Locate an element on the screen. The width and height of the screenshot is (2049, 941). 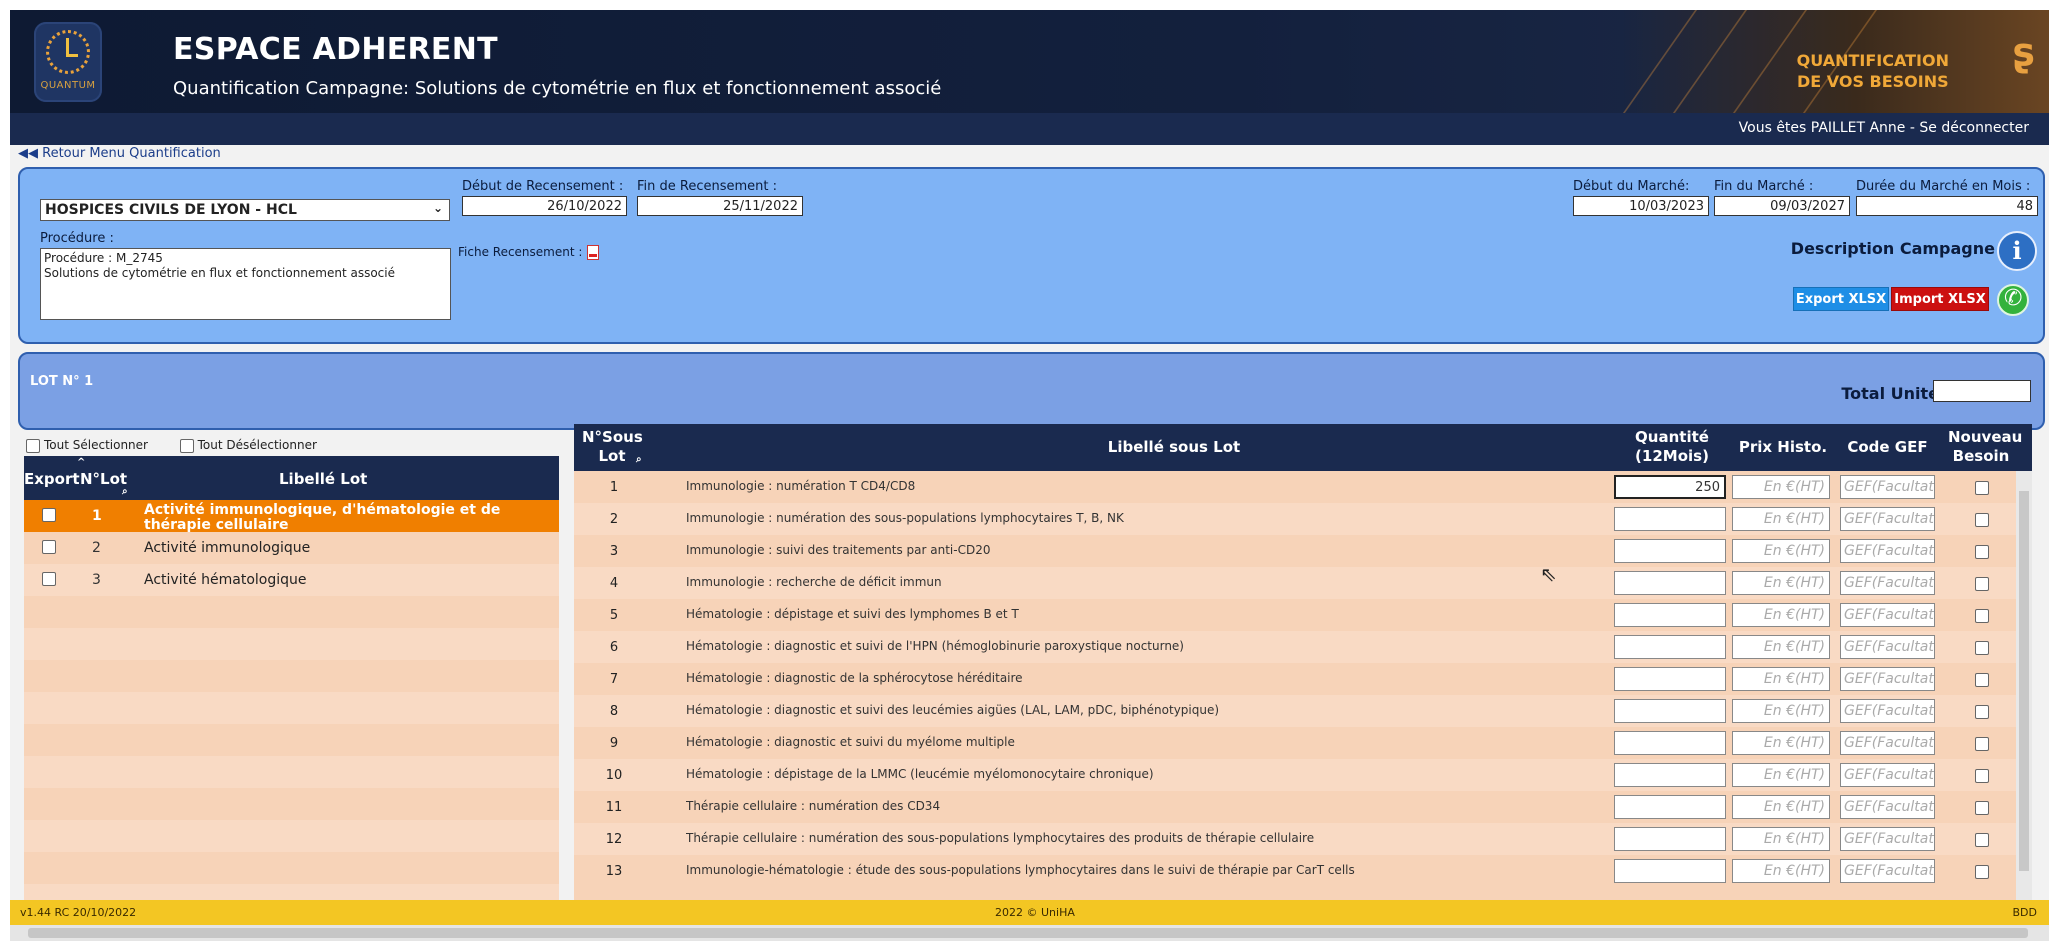
user-logout-link: Vous êtes PAILLET Anne - Se déconnecter is located at coordinates (1884, 128).